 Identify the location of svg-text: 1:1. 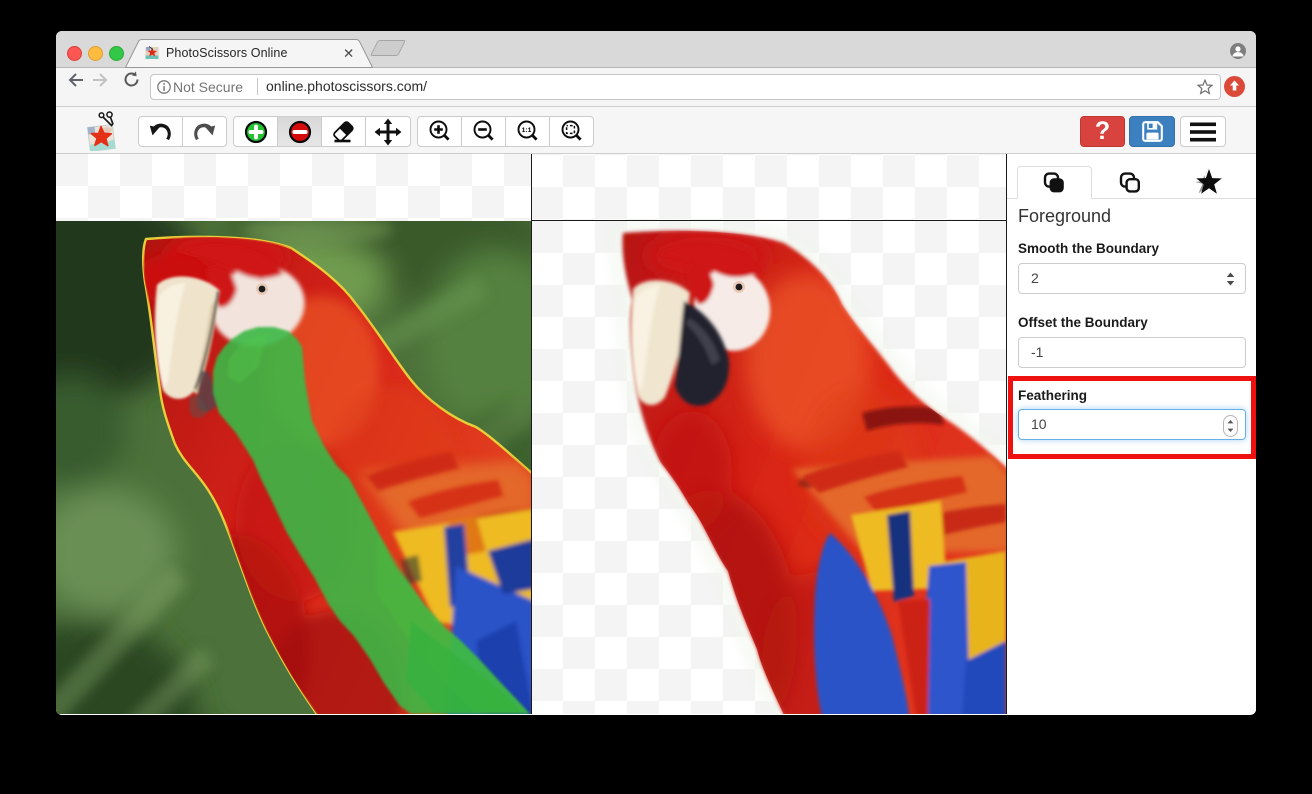
(527, 130).